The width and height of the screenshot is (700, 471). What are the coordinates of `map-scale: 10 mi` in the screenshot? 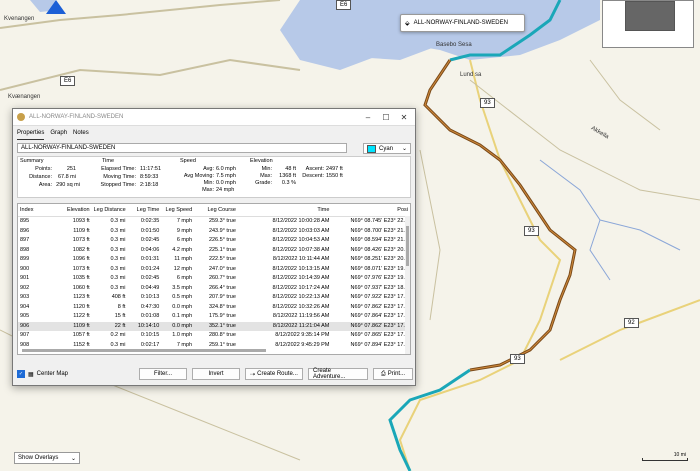 It's located at (666, 457).